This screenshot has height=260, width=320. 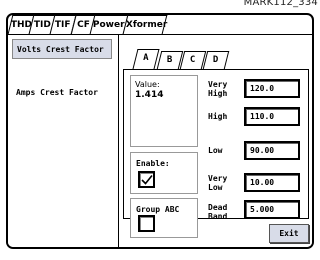 I want to click on enable-label: Enable:, so click(x=153, y=163).